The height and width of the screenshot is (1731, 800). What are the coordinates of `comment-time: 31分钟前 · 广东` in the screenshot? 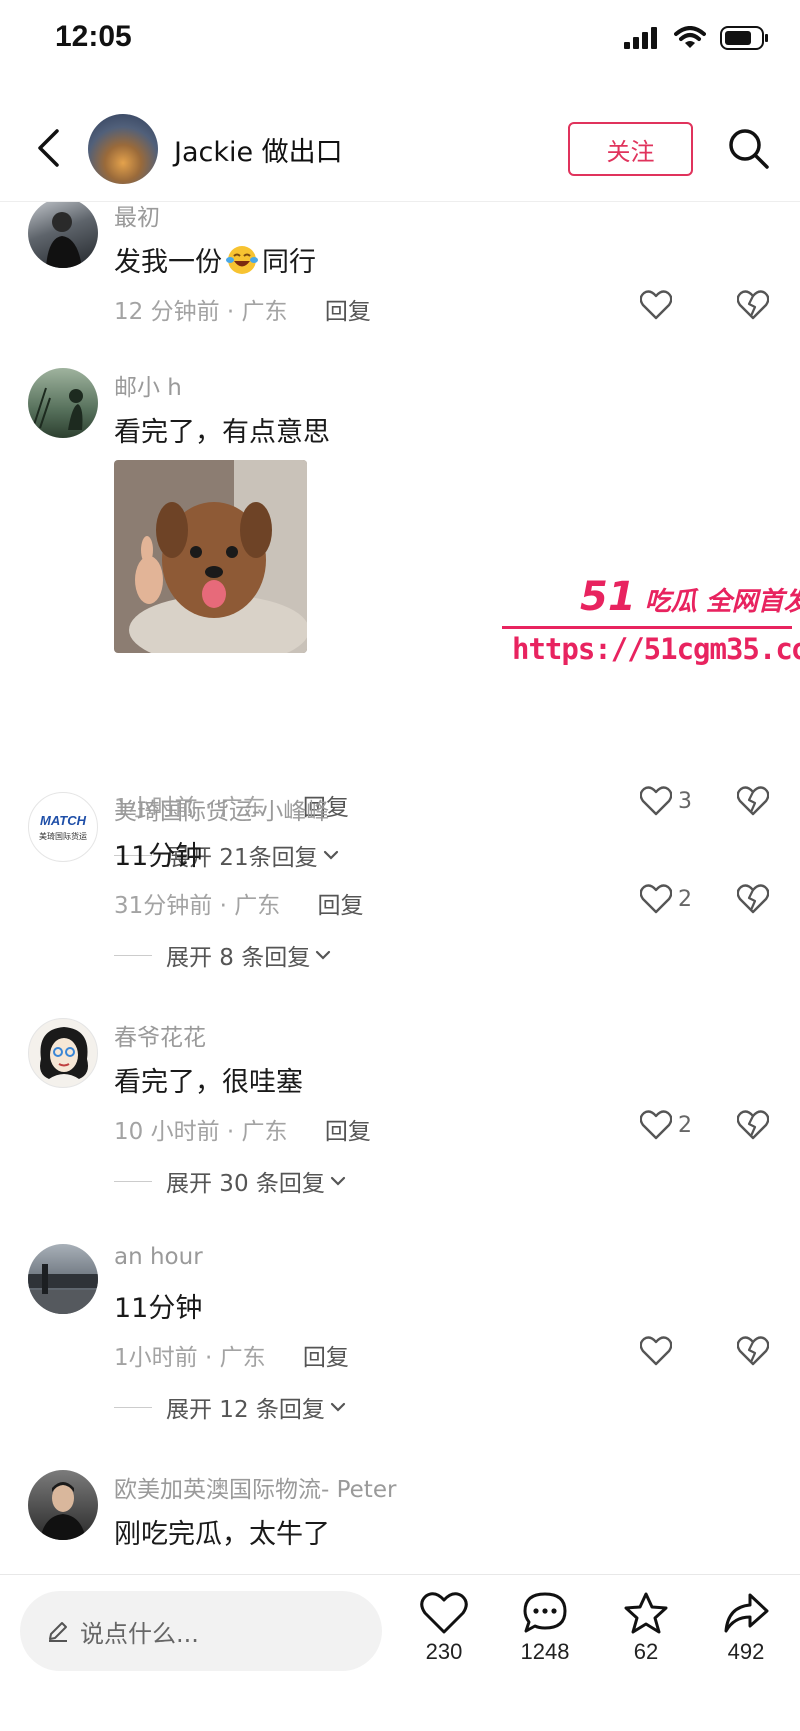 It's located at (197, 906).